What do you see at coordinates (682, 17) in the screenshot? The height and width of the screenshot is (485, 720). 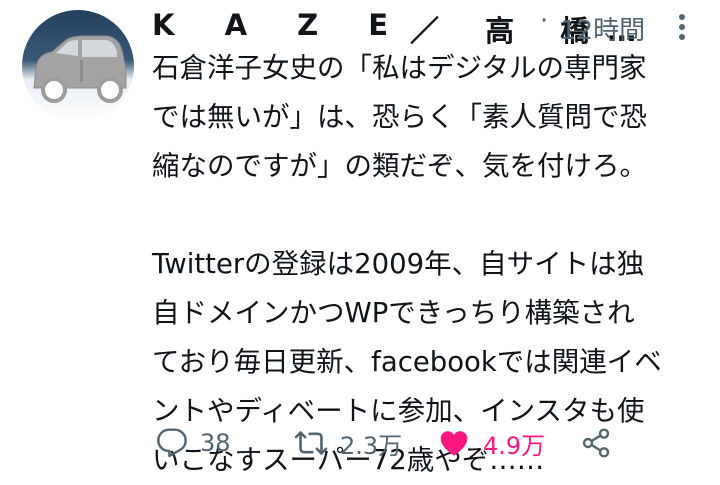 I see `more-dots-icon` at bounding box center [682, 17].